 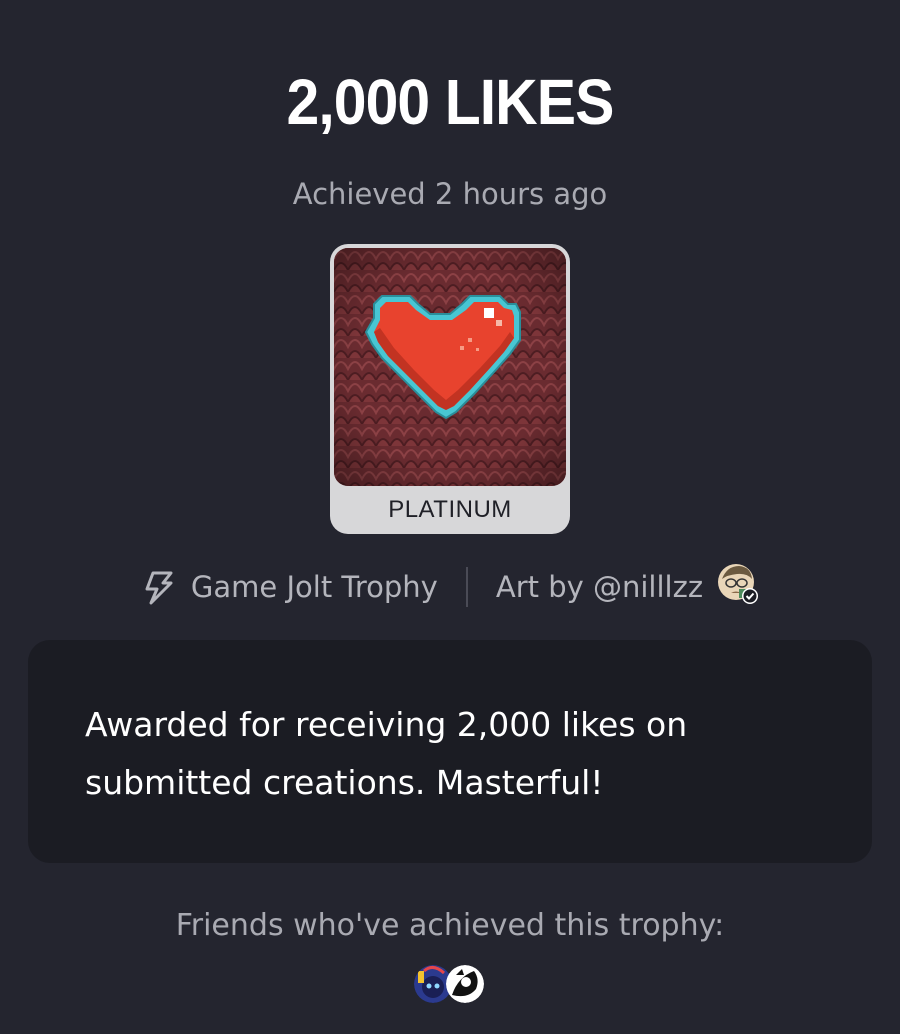 What do you see at coordinates (465, 984) in the screenshot?
I see `friend-avatar` at bounding box center [465, 984].